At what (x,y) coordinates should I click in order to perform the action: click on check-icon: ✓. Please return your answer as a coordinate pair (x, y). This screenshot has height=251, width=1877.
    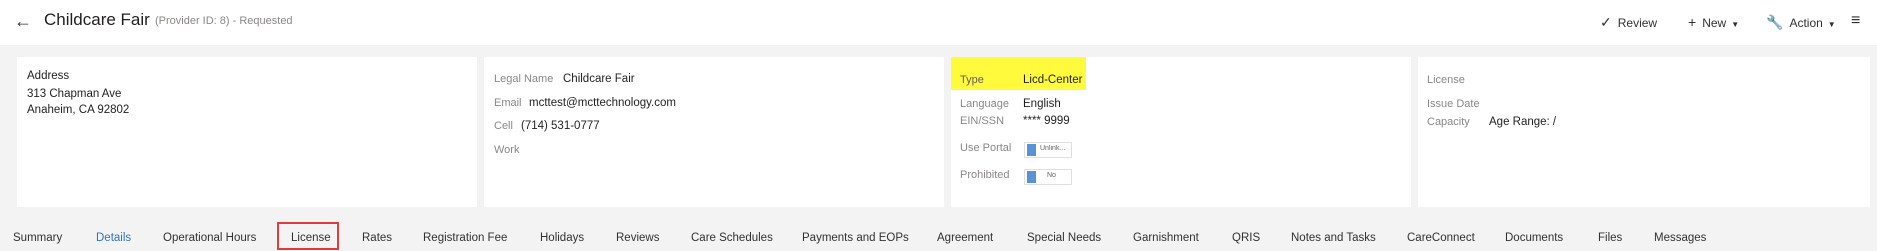
    Looking at the image, I should click on (1606, 22).